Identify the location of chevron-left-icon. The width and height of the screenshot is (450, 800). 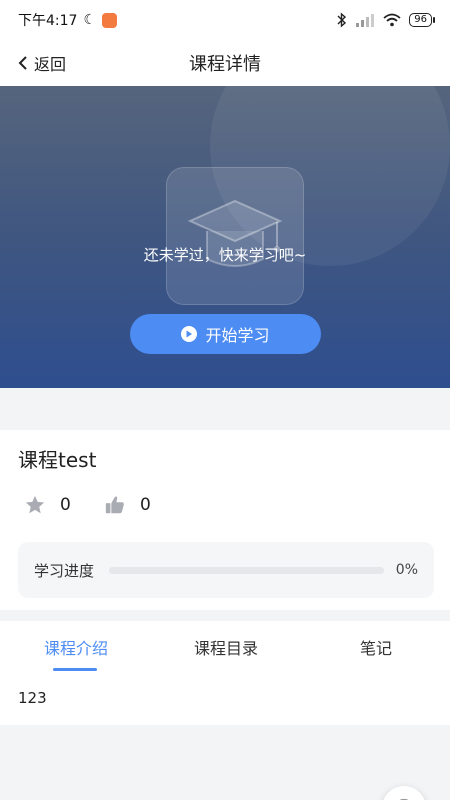
(22, 63).